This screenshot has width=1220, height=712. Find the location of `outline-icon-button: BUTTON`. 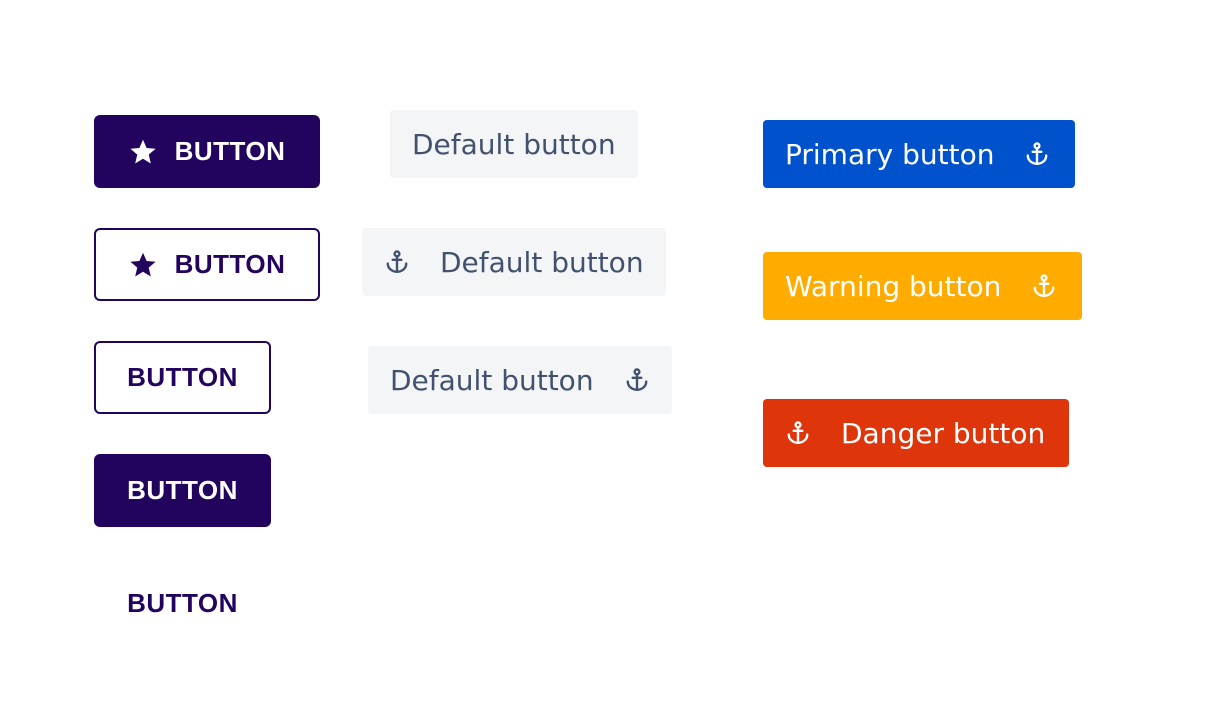

outline-icon-button: BUTTON is located at coordinates (207, 264).